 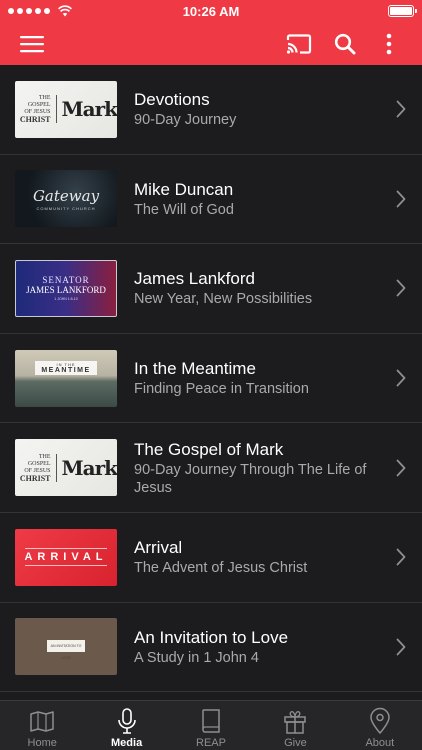 I want to click on signal-strength, so click(x=40, y=11).